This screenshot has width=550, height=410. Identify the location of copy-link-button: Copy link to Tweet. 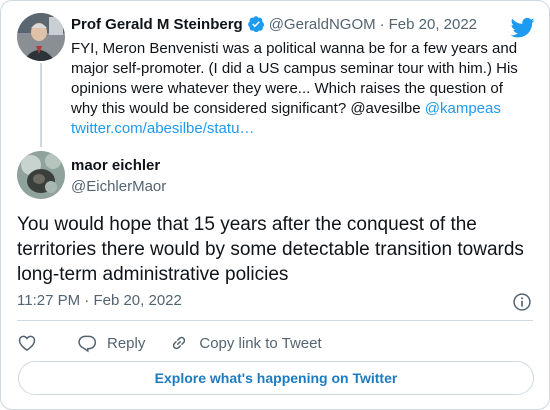
(245, 343).